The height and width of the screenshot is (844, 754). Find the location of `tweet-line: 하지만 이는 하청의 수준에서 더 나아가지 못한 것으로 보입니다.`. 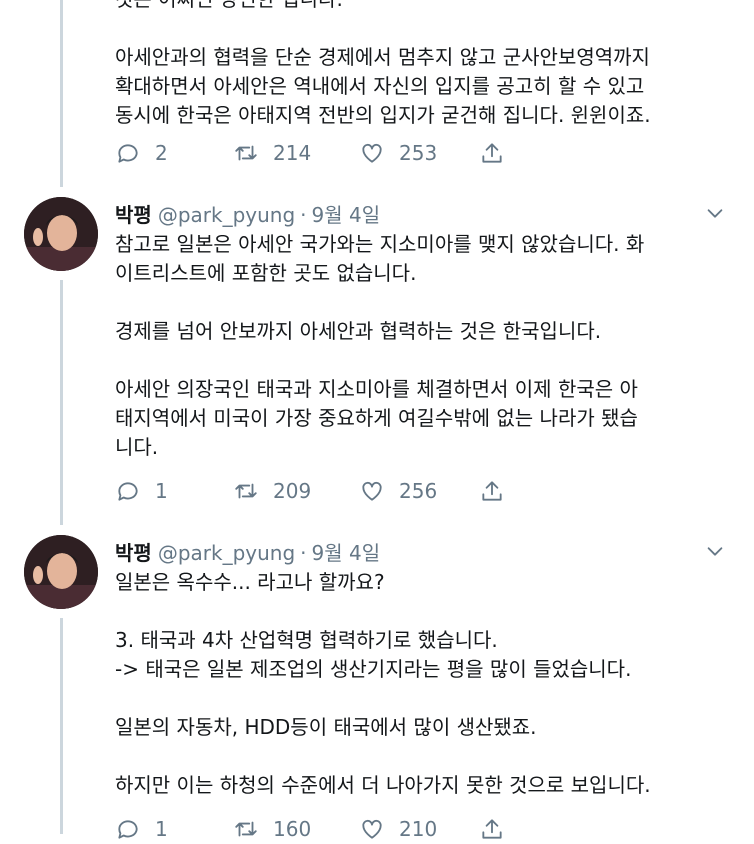

tweet-line: 하지만 이는 하청의 수준에서 더 나아가지 못한 것으로 보입니다. is located at coordinates (383, 785).